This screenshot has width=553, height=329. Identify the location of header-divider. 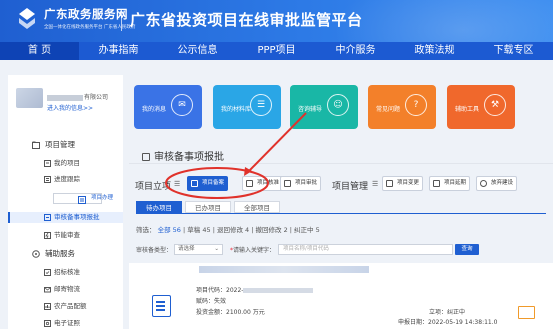
(121, 20).